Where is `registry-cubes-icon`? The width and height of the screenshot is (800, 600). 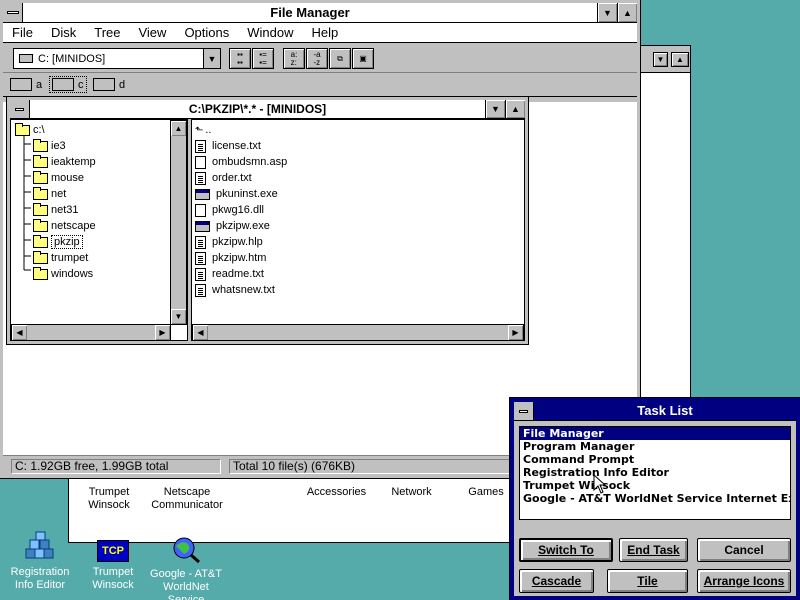 registry-cubes-icon is located at coordinates (40, 546).